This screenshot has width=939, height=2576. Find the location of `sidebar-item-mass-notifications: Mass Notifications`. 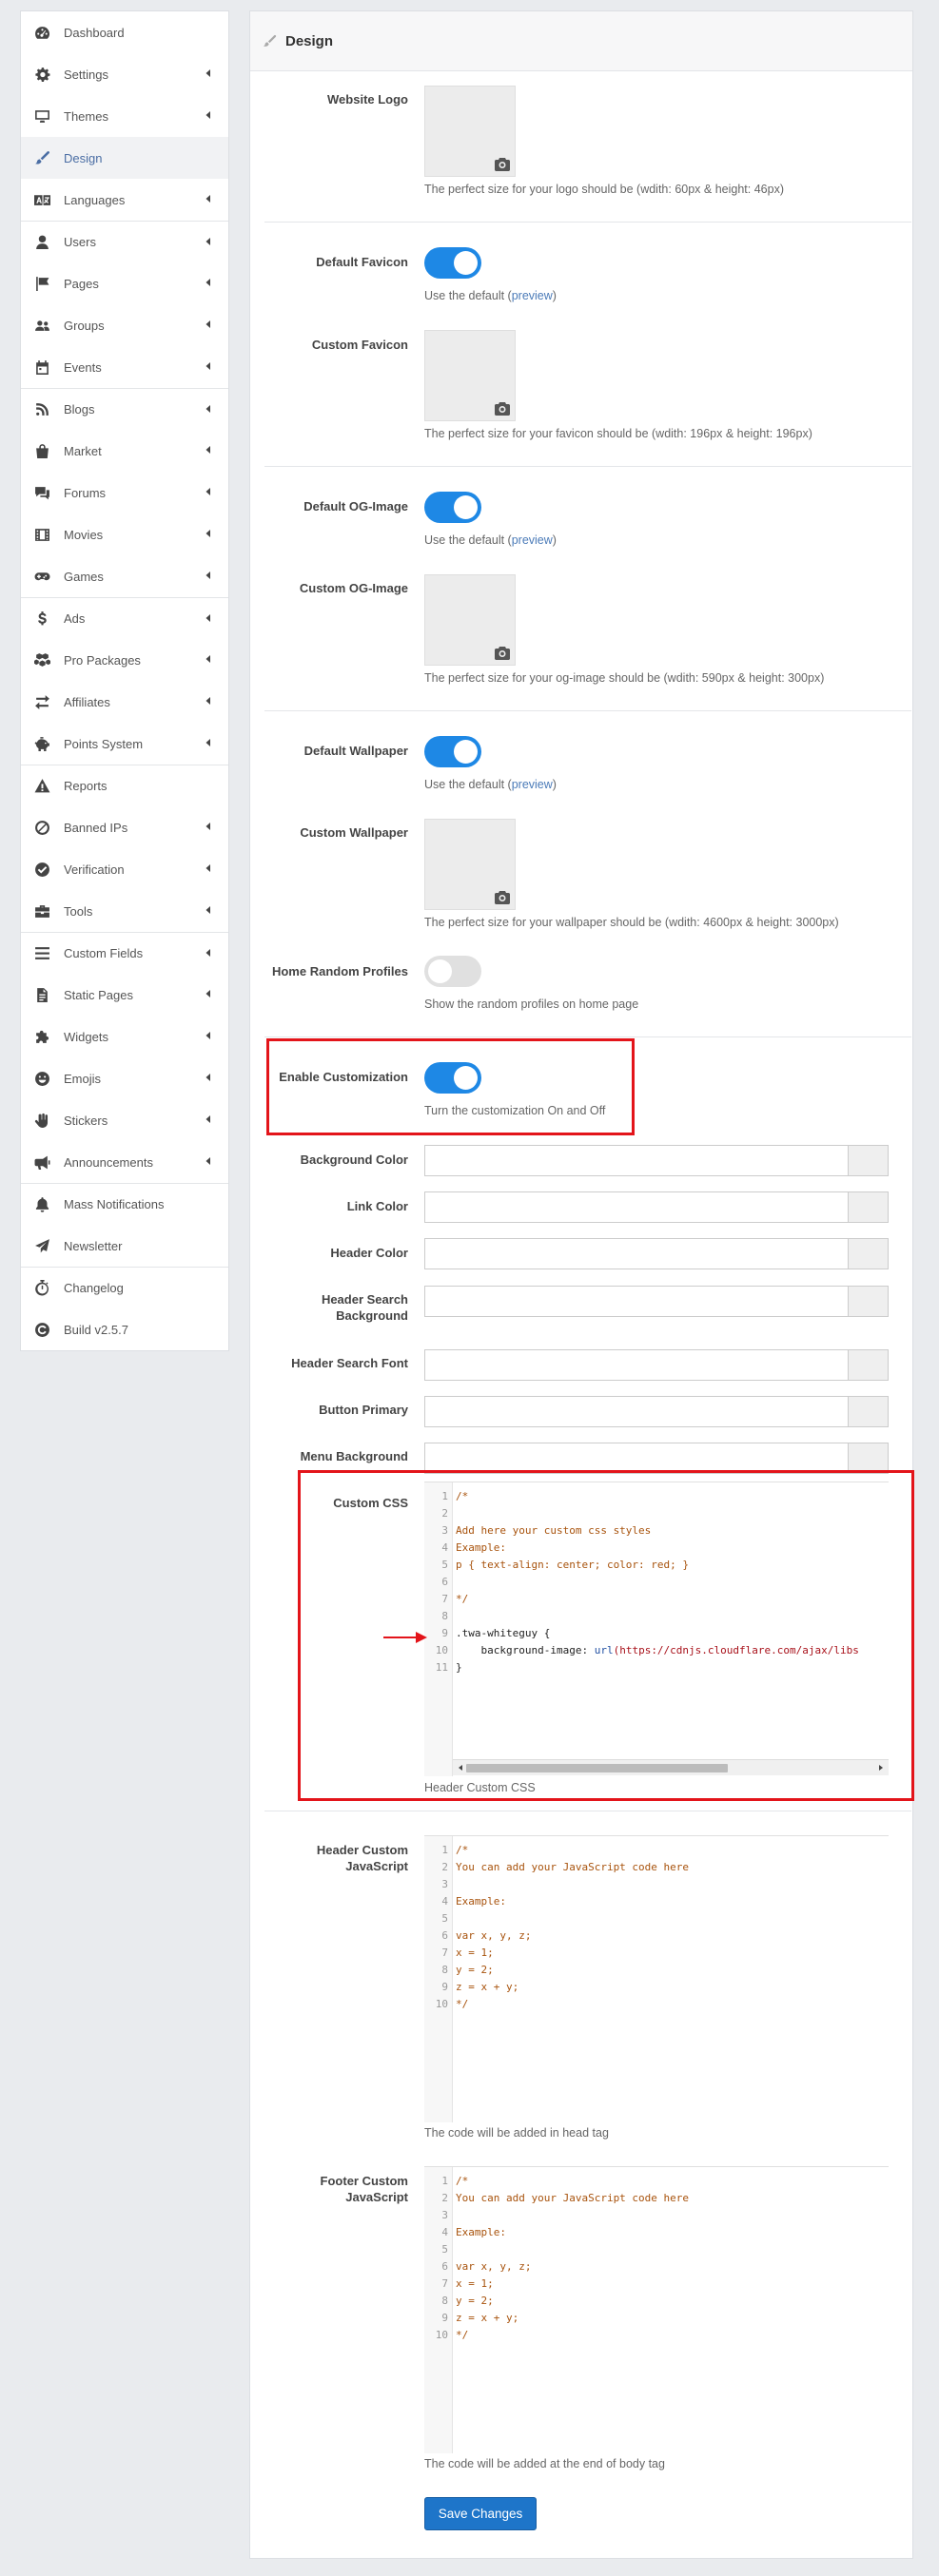

sidebar-item-mass-notifications: Mass Notifications is located at coordinates (124, 1204).